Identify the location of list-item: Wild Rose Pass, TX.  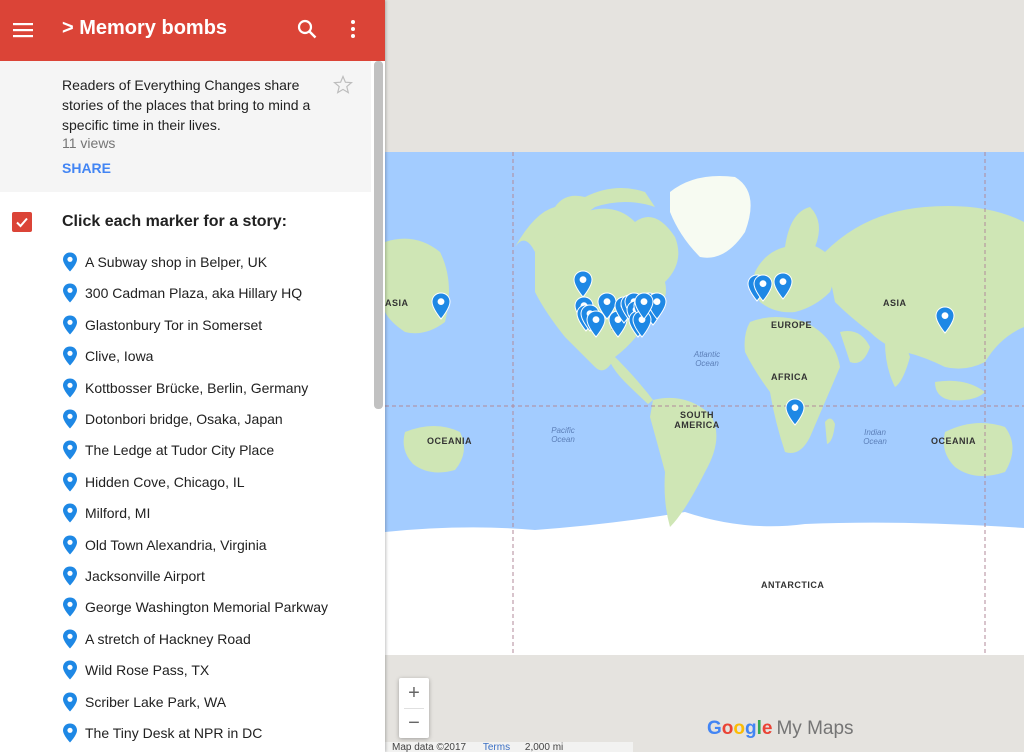
(135, 670).